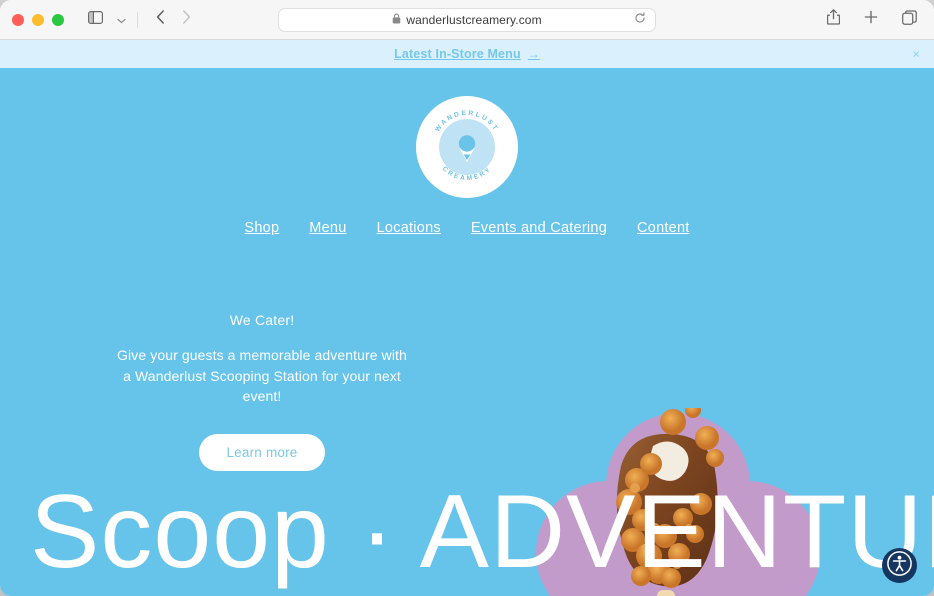  I want to click on forward-button, so click(186, 20).